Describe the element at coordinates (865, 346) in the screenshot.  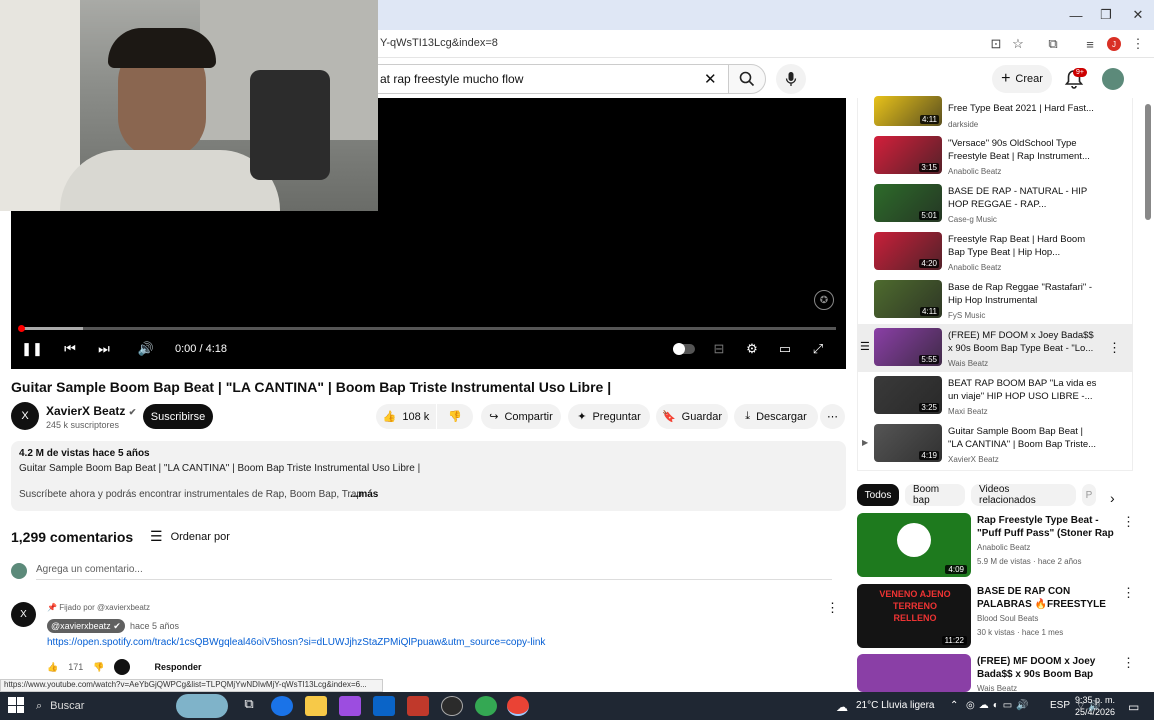
I see `drag-handle-icon: ☰` at that location.